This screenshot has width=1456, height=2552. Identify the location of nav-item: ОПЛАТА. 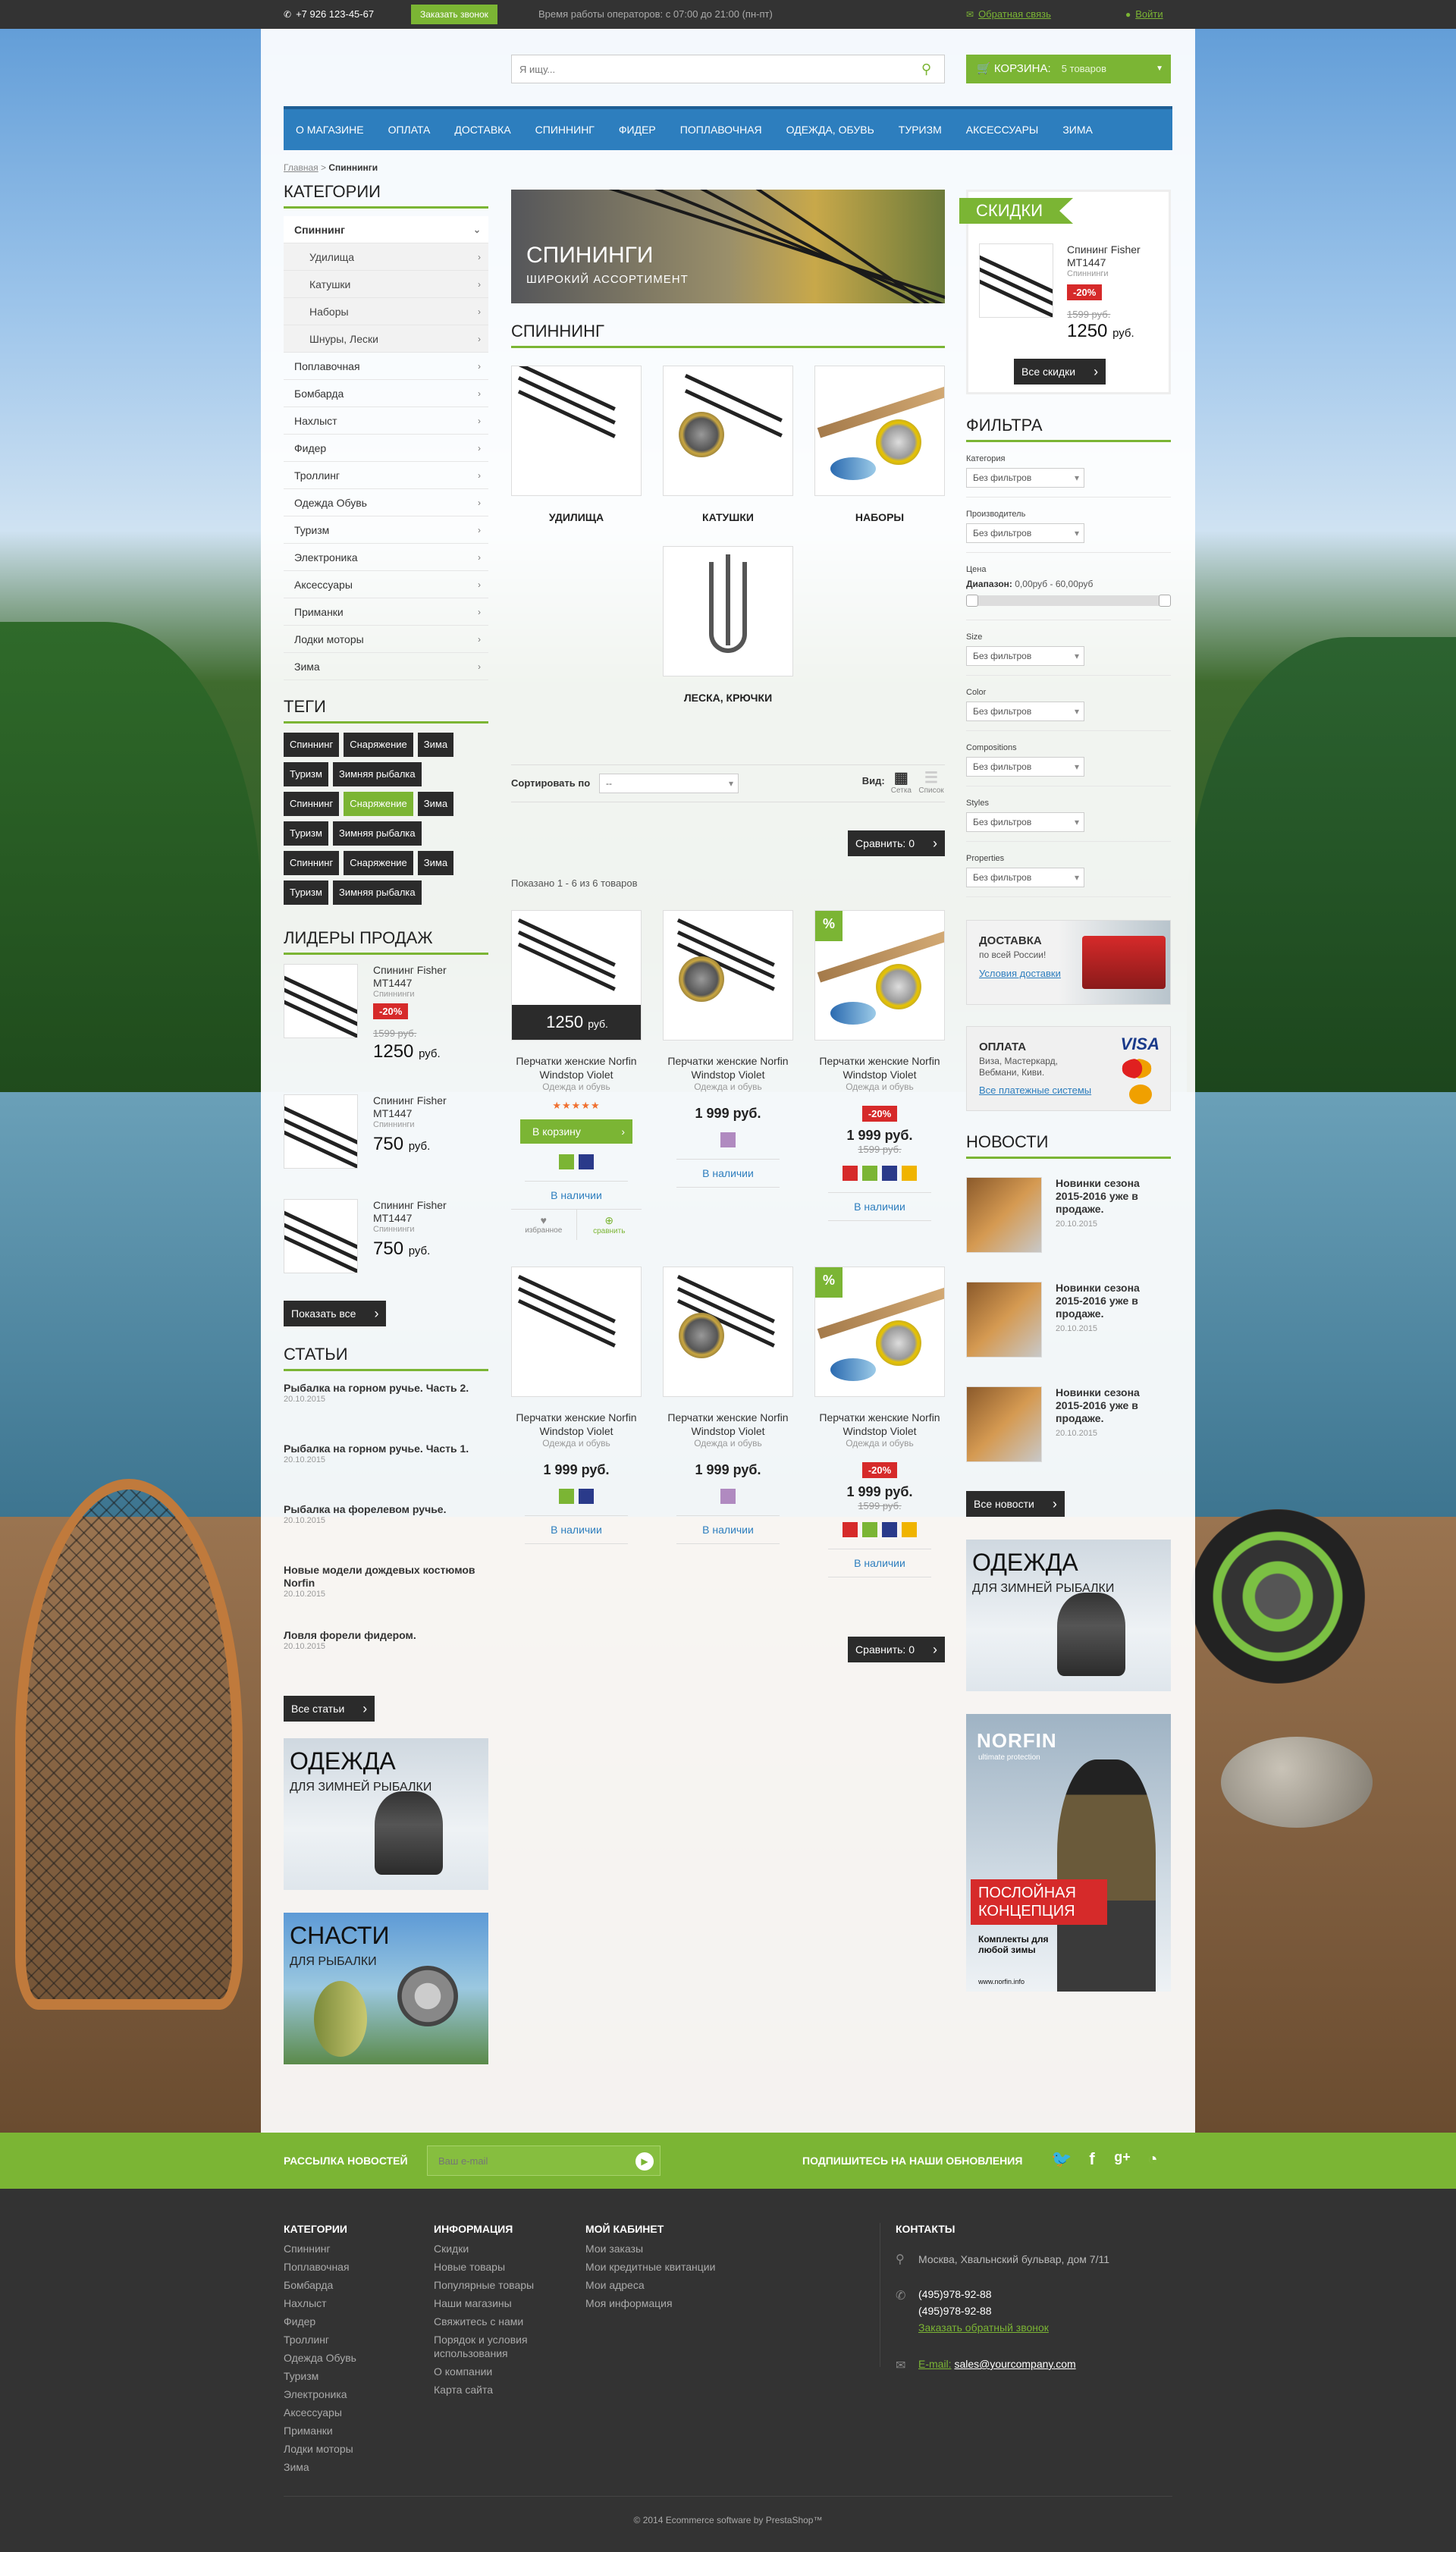
(409, 129).